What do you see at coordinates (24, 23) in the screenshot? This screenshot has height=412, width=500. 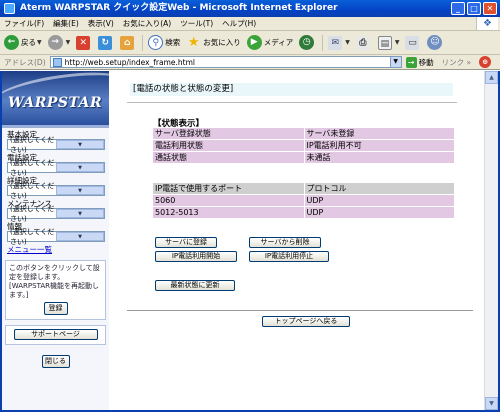 I see `menu-file: ファイル(F)` at bounding box center [24, 23].